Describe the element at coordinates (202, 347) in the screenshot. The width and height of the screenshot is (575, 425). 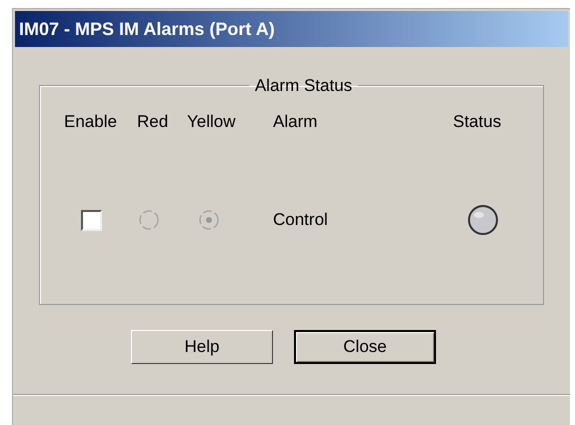
I see `dialog-button: Help` at that location.